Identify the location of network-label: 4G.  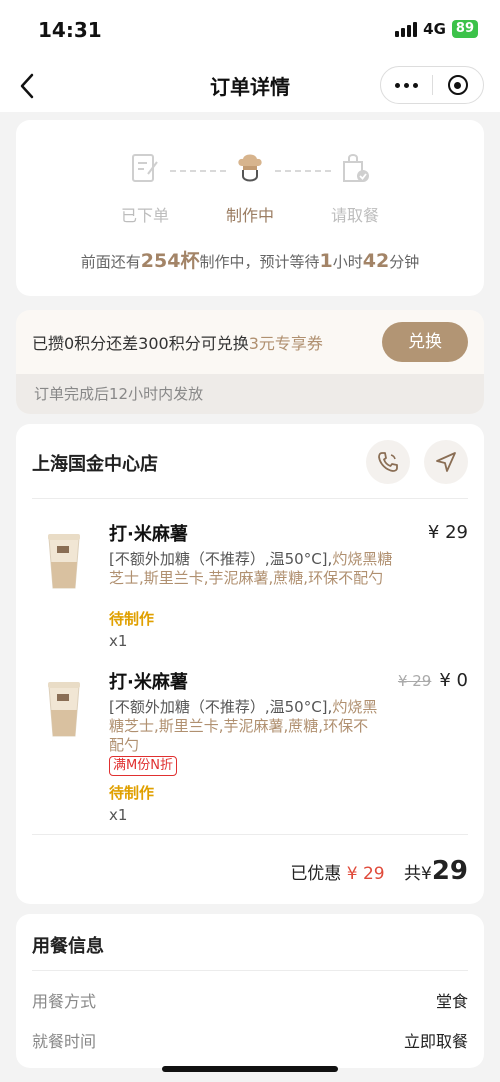
(434, 29).